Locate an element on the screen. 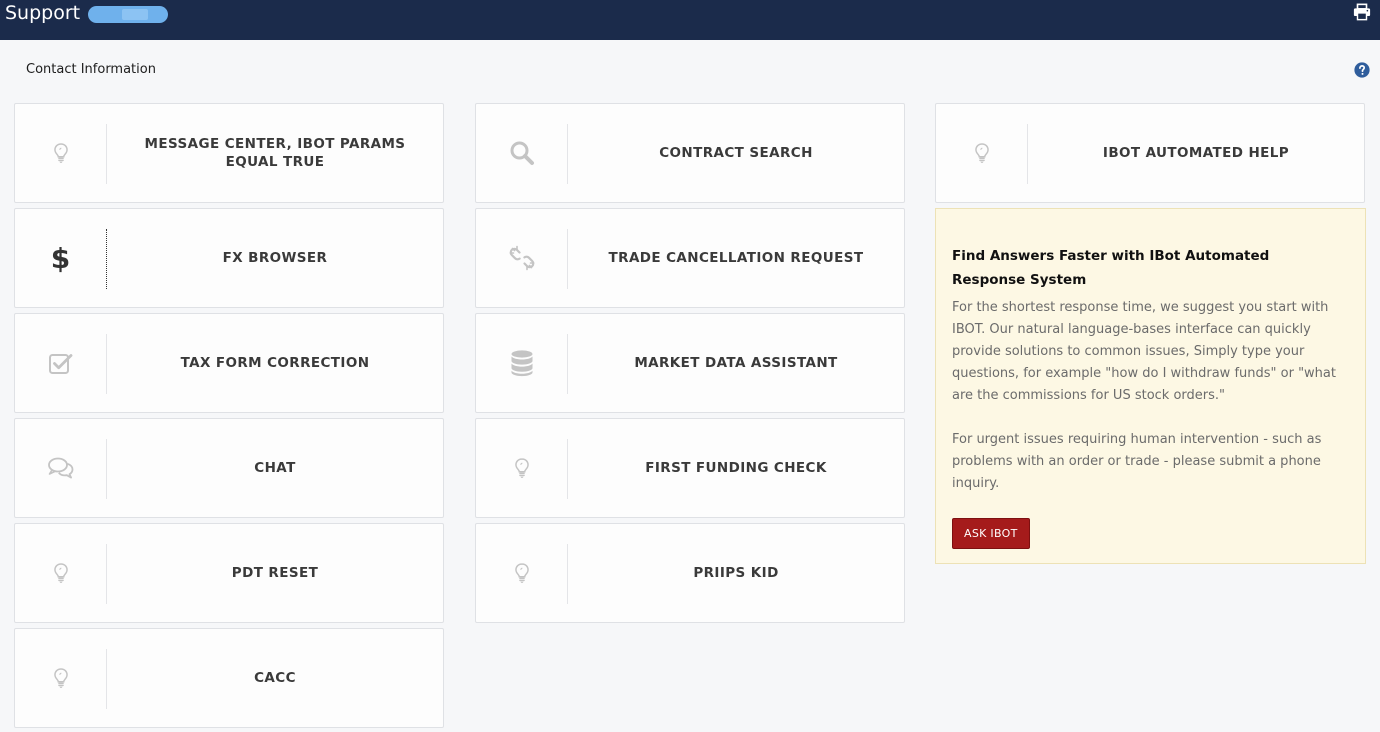 Image resolution: width=1380 pixels, height=732 pixels. search-icon is located at coordinates (522, 153).